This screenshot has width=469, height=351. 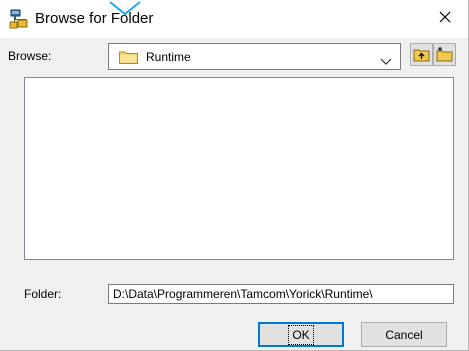 I want to click on browse-label-text: Browse:, so click(x=30, y=56).